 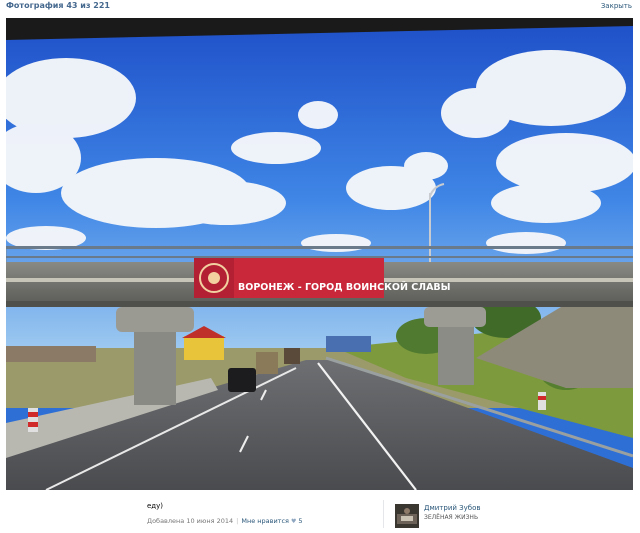 What do you see at coordinates (155, 506) in the screenshot?
I see `photo-caption: еду)` at bounding box center [155, 506].